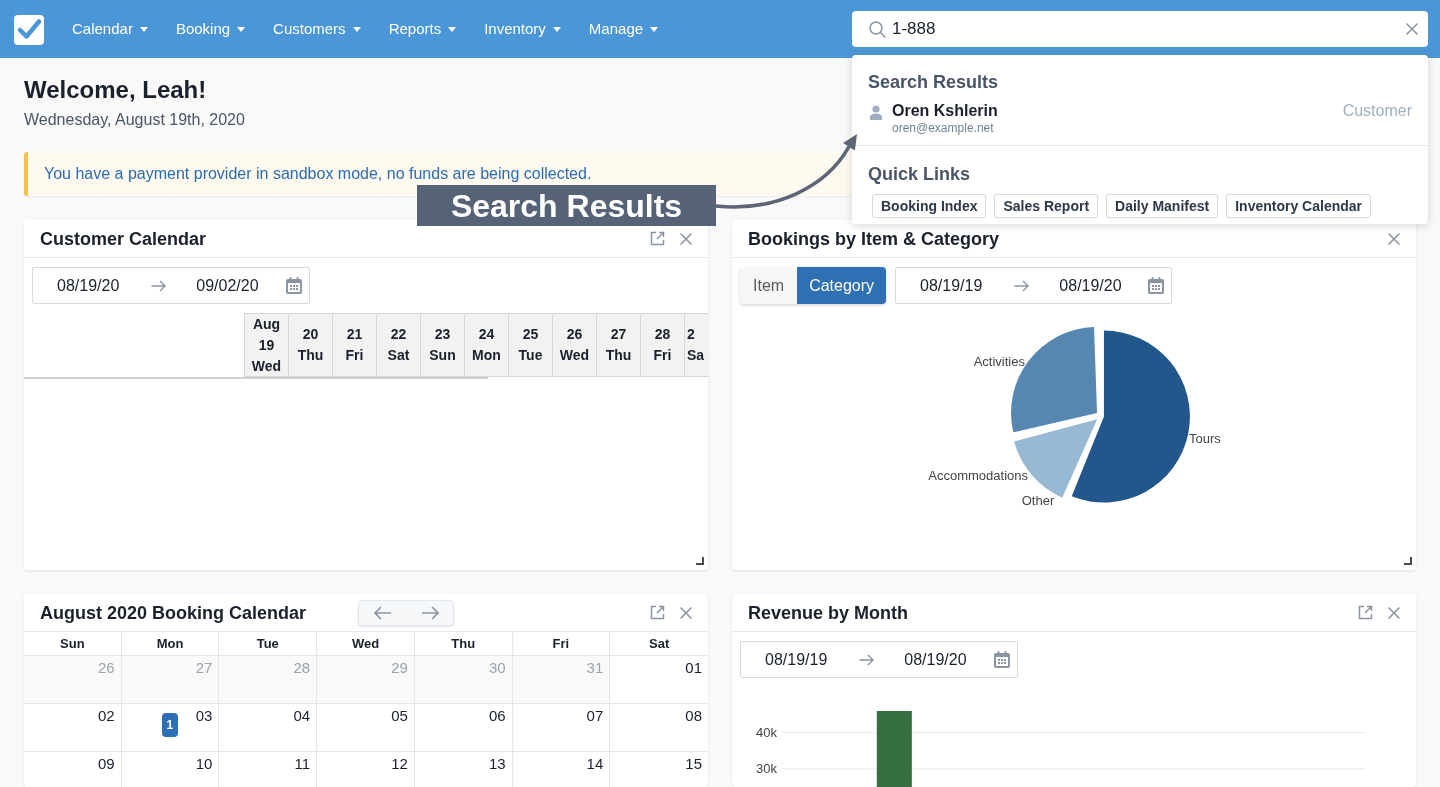 The height and width of the screenshot is (787, 1440). Describe the element at coordinates (766, 733) in the screenshot. I see `y-axis-label: 40k` at that location.